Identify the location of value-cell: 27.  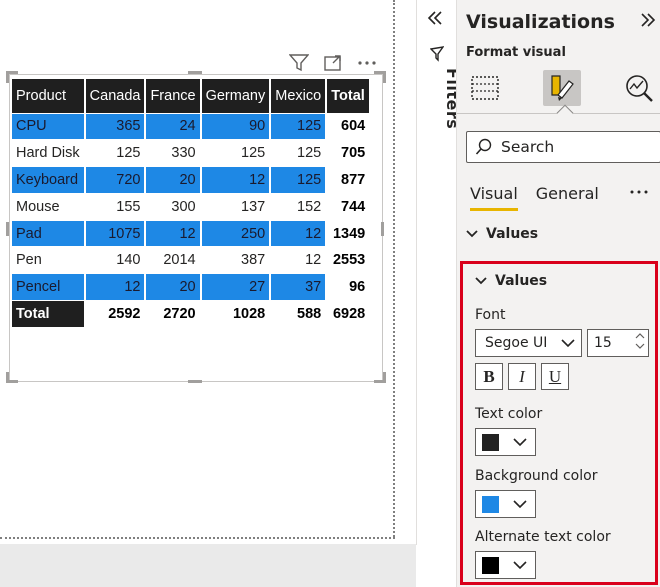
(236, 287).